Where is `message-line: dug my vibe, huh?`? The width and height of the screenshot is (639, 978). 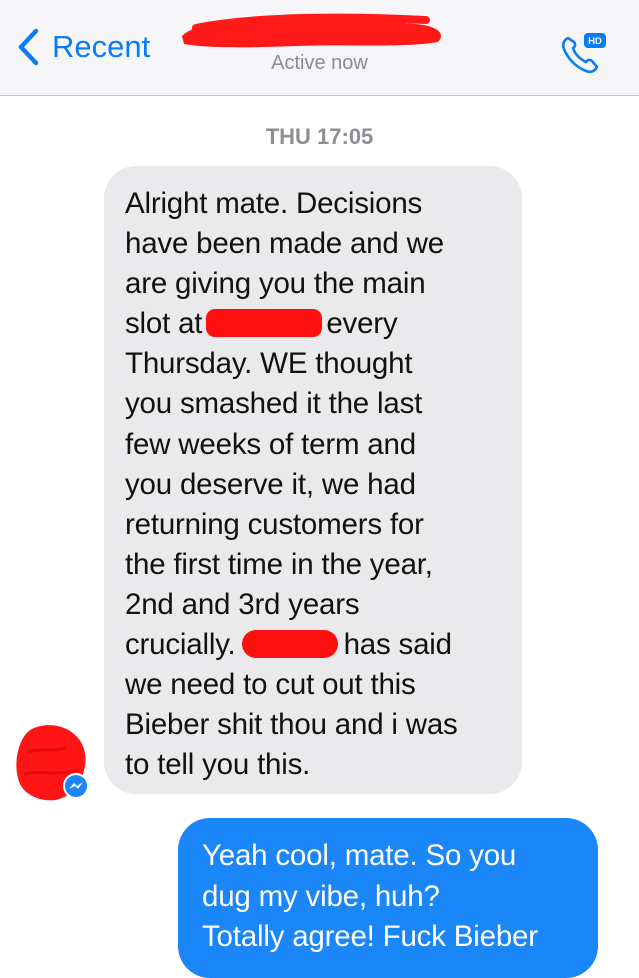 message-line: dug my vibe, huh? is located at coordinates (321, 896).